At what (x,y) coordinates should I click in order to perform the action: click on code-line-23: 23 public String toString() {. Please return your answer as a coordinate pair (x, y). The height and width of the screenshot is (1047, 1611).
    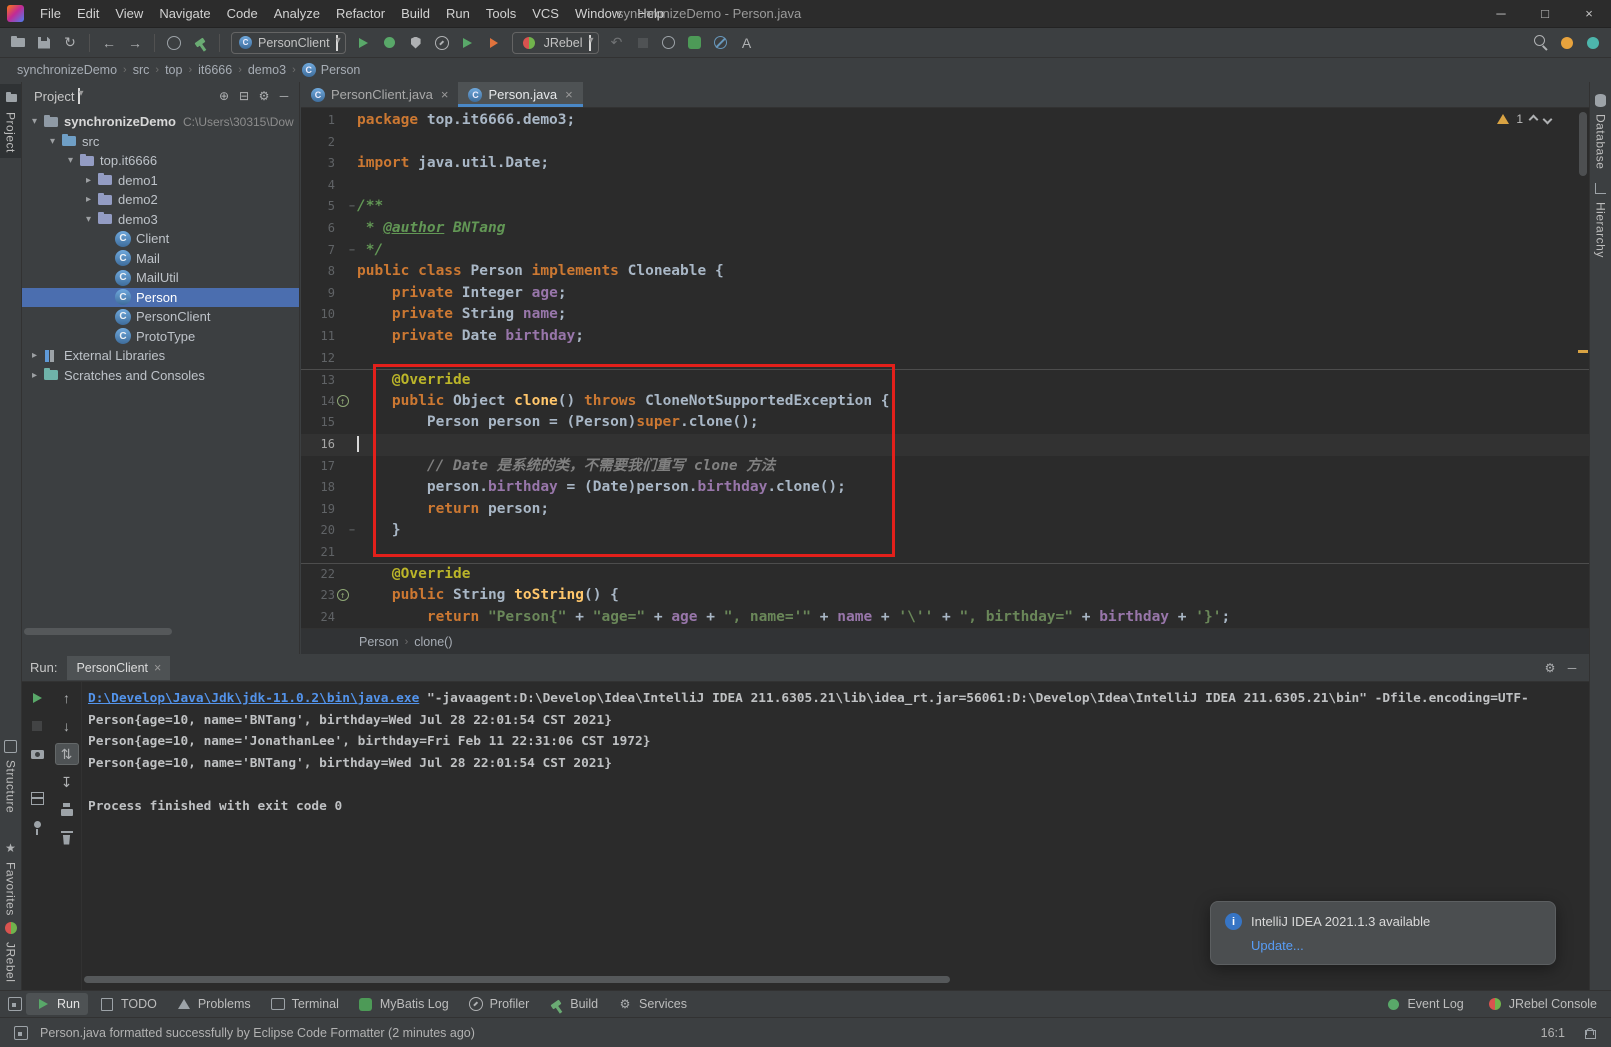
    Looking at the image, I should click on (945, 596).